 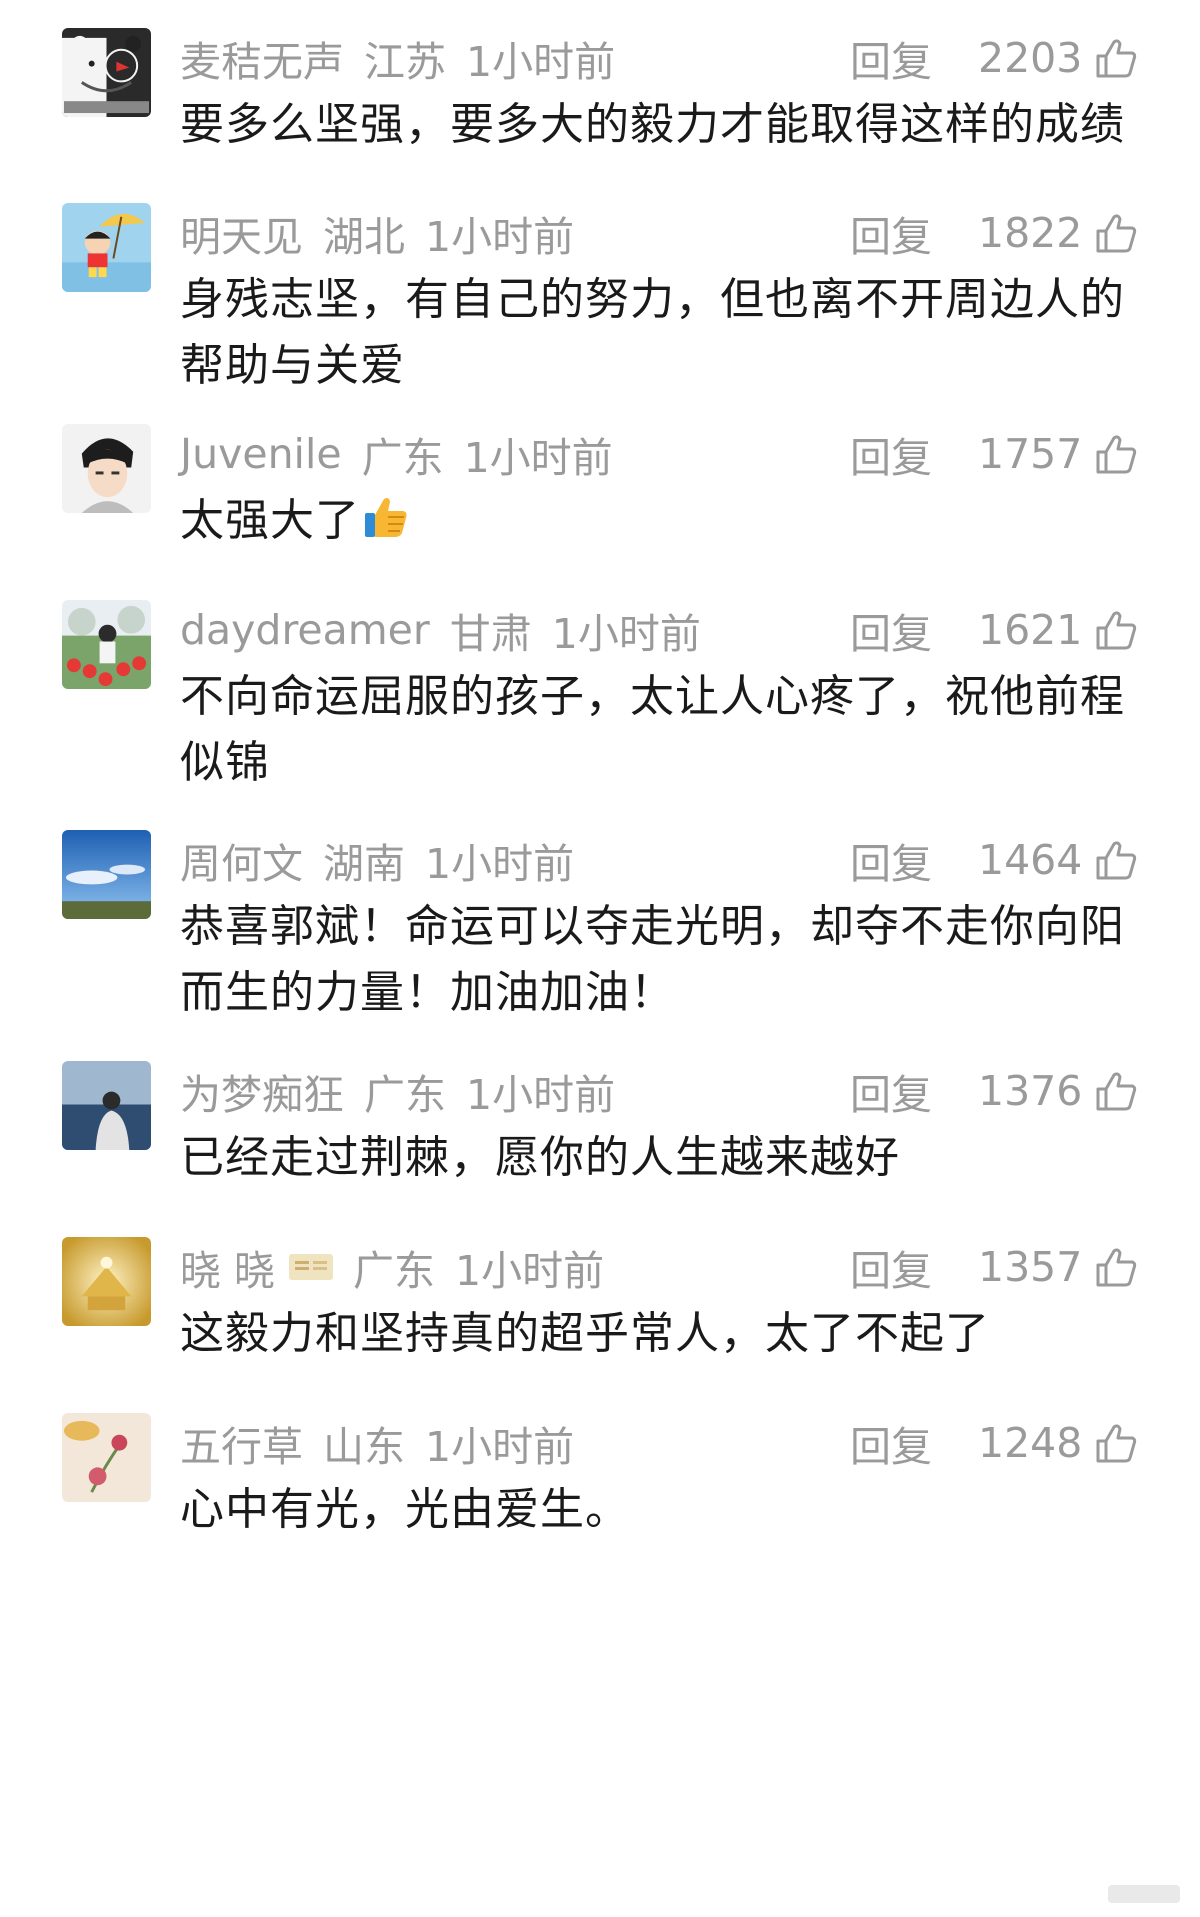 I want to click on username: daydreamer, so click(x=305, y=630).